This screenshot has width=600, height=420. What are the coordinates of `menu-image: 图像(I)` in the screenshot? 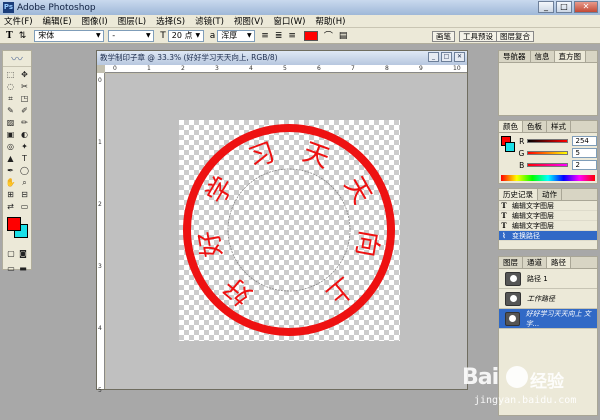 It's located at (95, 21).